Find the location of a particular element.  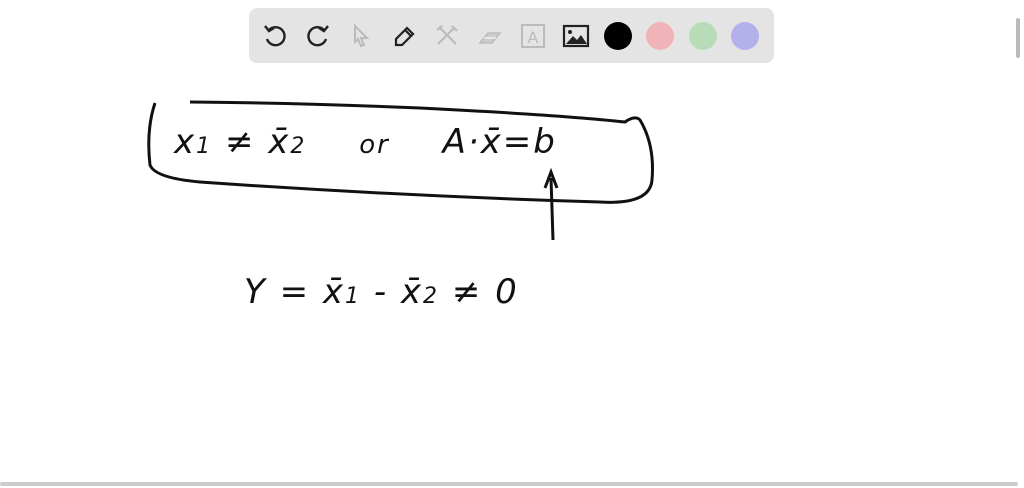

hw-minus: - x̄ is located at coordinates (398, 292).